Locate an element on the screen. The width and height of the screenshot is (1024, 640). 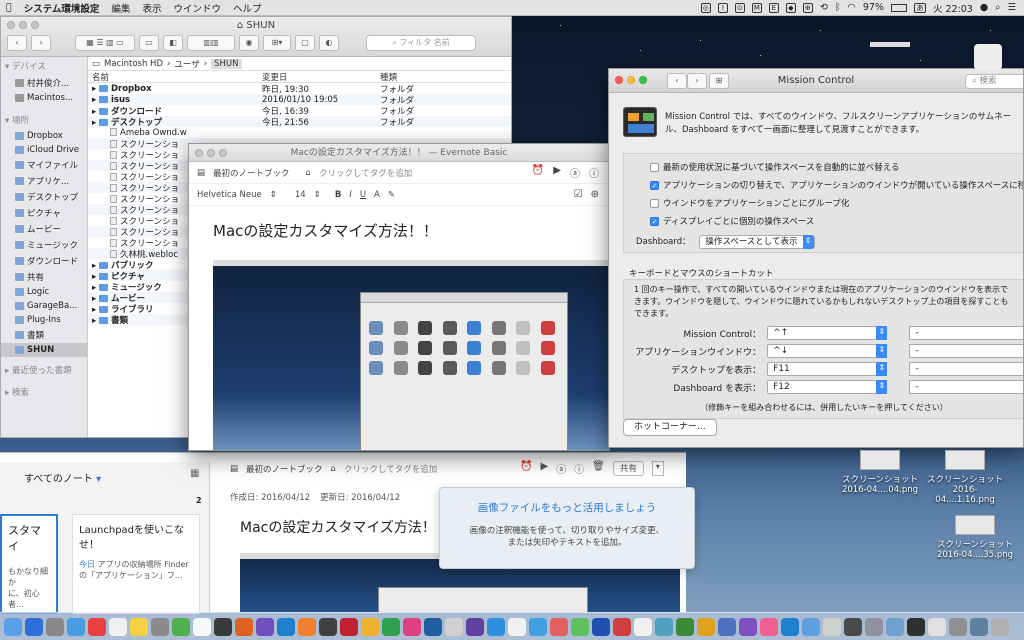
attach-icon: ⊛ is located at coordinates (595, 194).